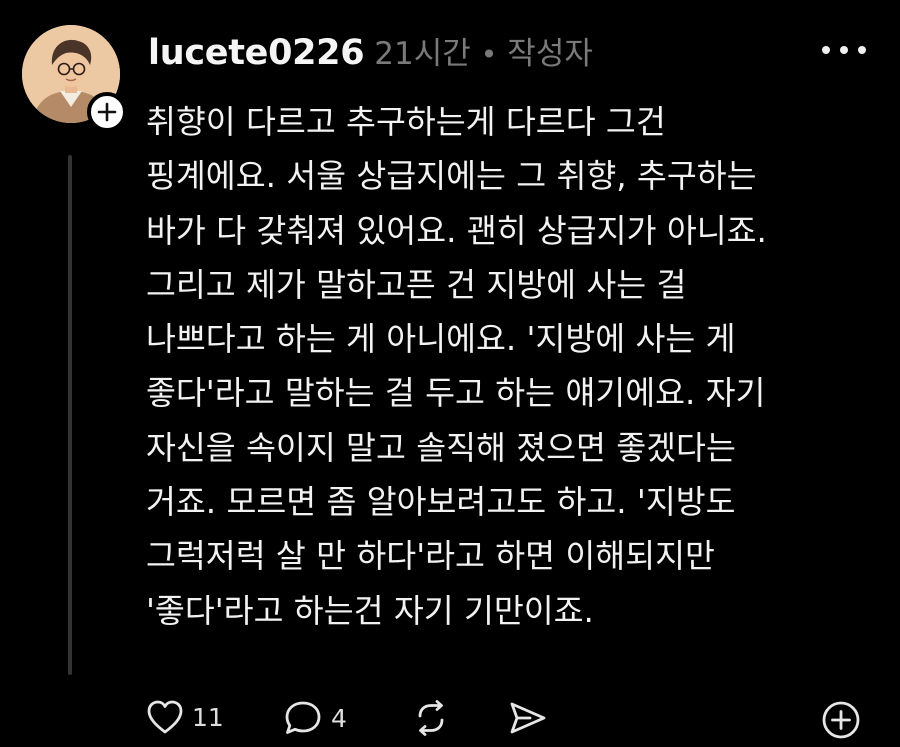 Image resolution: width=900 pixels, height=747 pixels. Describe the element at coordinates (441, 502) in the screenshot. I see `post-line: 거죠. 모르면 좀 알아보려고도 하고. '지방도` at that location.